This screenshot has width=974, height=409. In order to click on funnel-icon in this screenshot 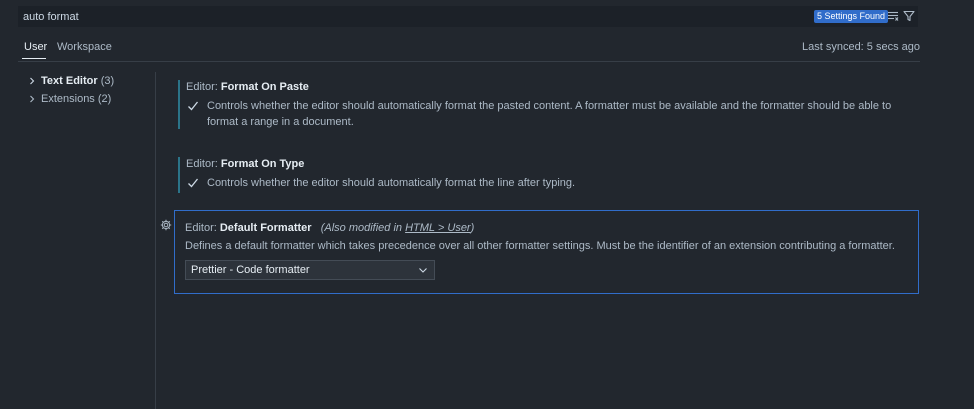, I will do `click(909, 16)`.